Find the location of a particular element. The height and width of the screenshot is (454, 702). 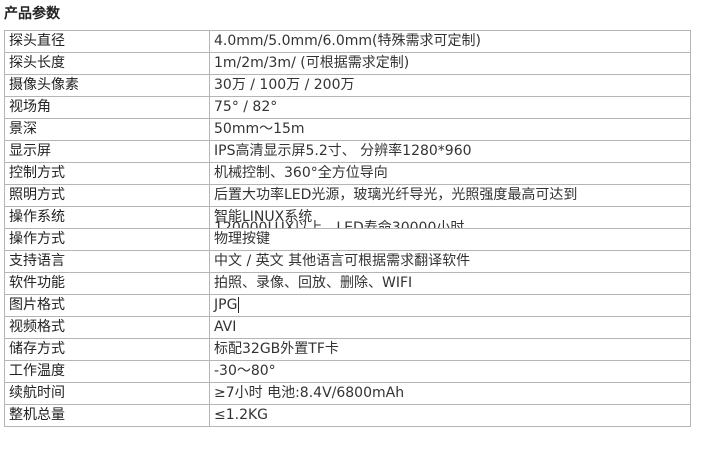

table-row: 控制方式 机械控制、360°全方位导向 is located at coordinates (347, 173).